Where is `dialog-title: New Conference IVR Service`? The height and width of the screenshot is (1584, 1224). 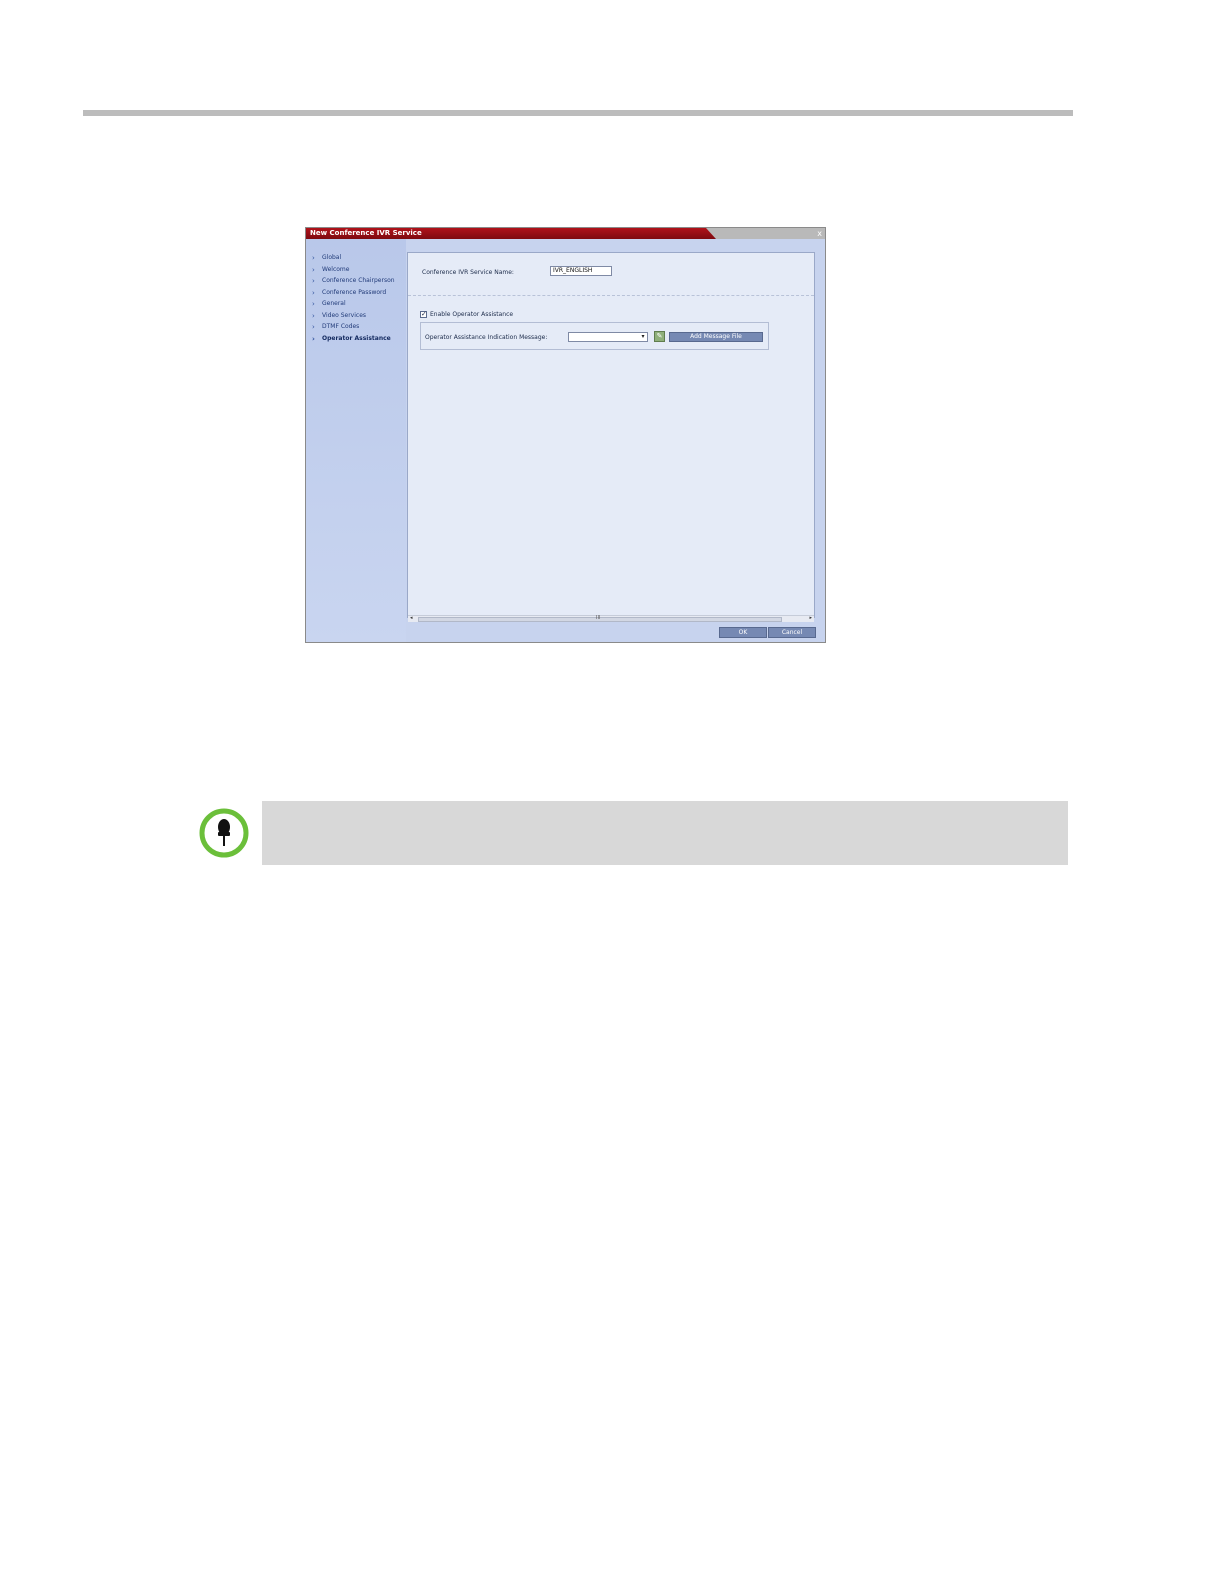
dialog-title: New Conference IVR Service is located at coordinates (366, 233).